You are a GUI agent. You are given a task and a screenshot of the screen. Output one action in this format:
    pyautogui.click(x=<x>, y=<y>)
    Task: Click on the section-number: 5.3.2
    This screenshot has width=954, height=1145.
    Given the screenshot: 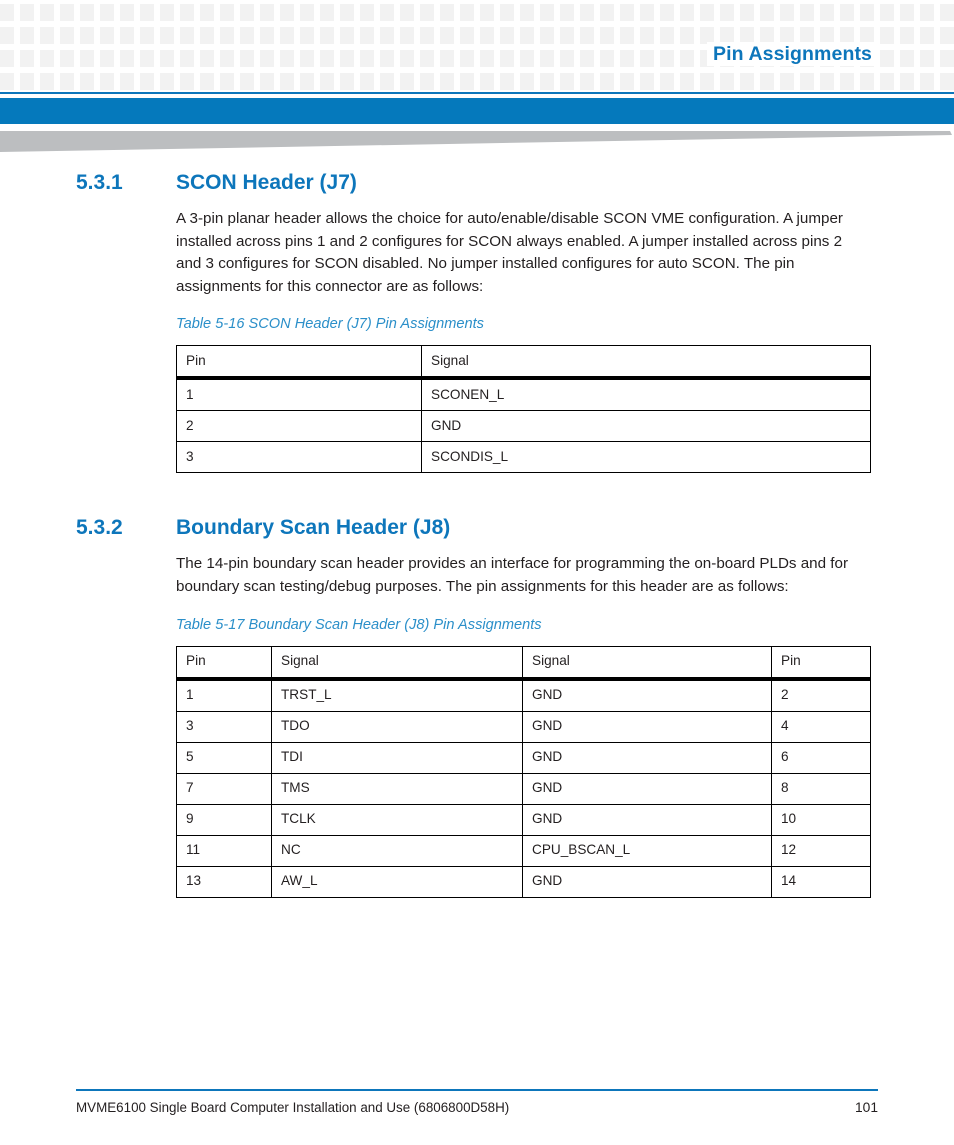 What is the action you would take?
    pyautogui.click(x=99, y=528)
    